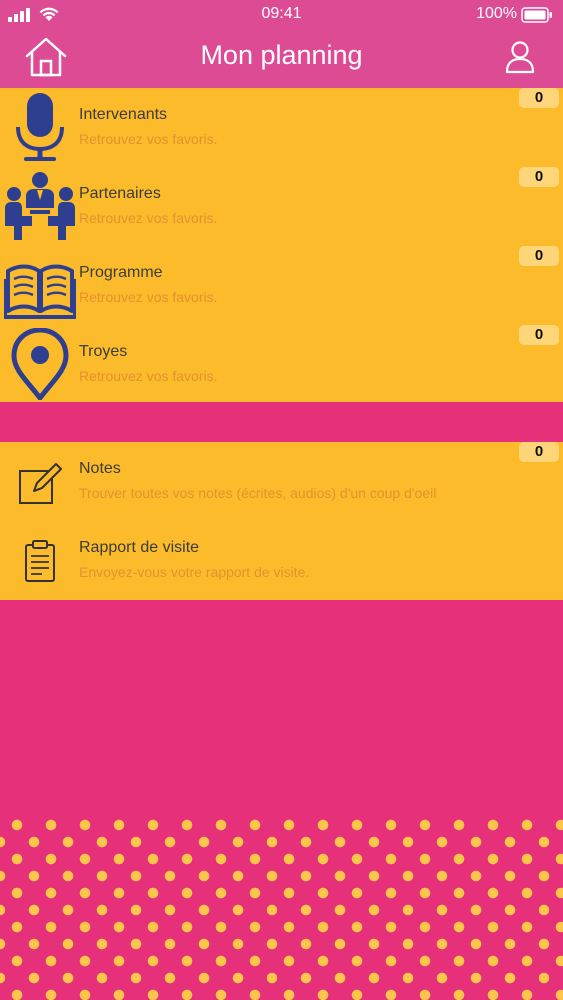 The width and height of the screenshot is (563, 1000). Describe the element at coordinates (40, 291) in the screenshot. I see `book-icon` at that location.